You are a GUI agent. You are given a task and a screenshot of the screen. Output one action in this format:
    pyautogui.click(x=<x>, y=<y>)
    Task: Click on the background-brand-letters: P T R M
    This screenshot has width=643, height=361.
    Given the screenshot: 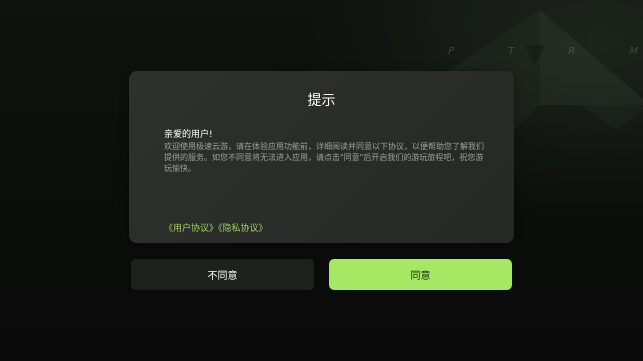 What is the action you would take?
    pyautogui.click(x=543, y=51)
    